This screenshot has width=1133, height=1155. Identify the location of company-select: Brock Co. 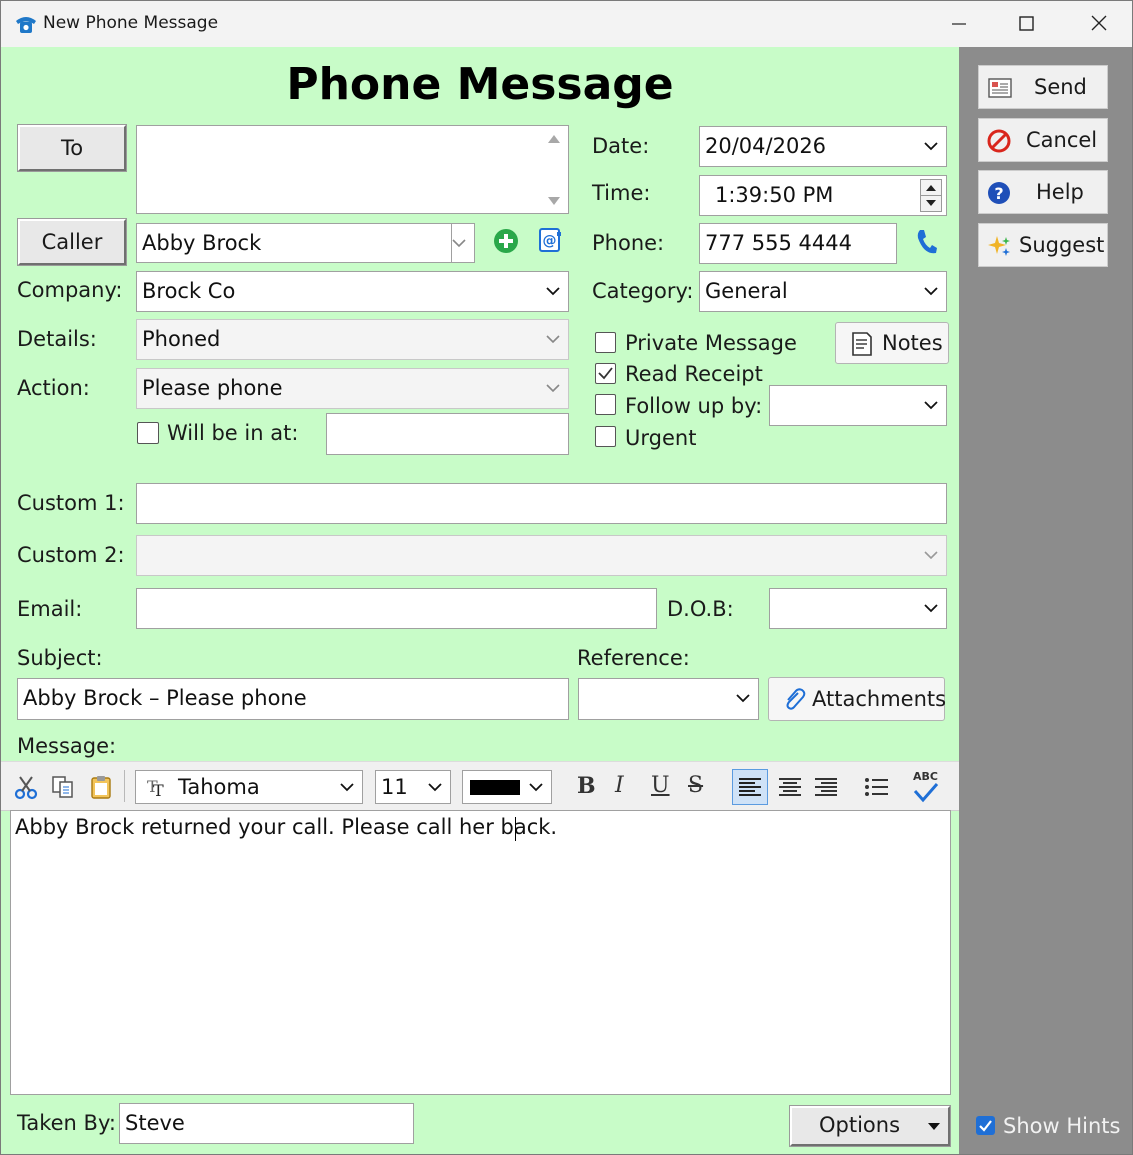
(352, 291).